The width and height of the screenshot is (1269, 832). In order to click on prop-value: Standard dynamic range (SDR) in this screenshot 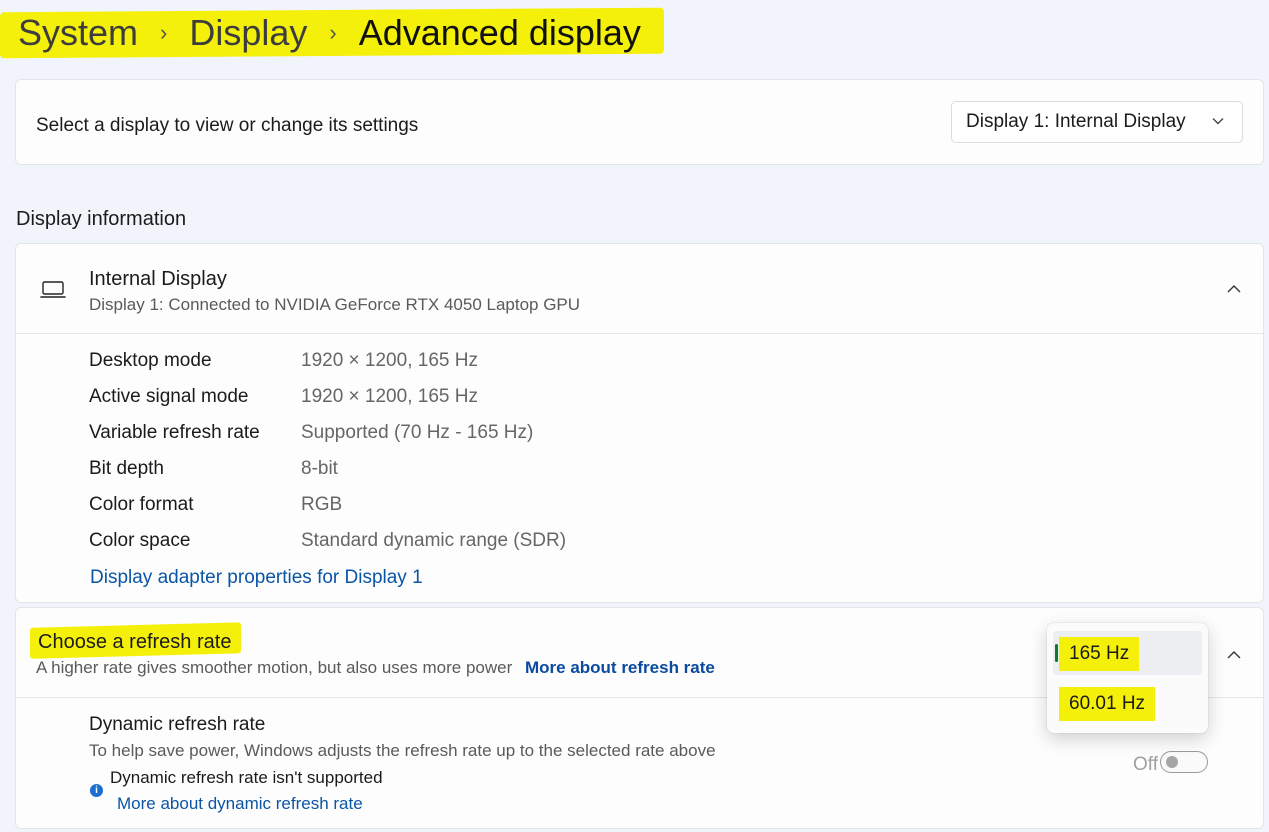, I will do `click(434, 540)`.